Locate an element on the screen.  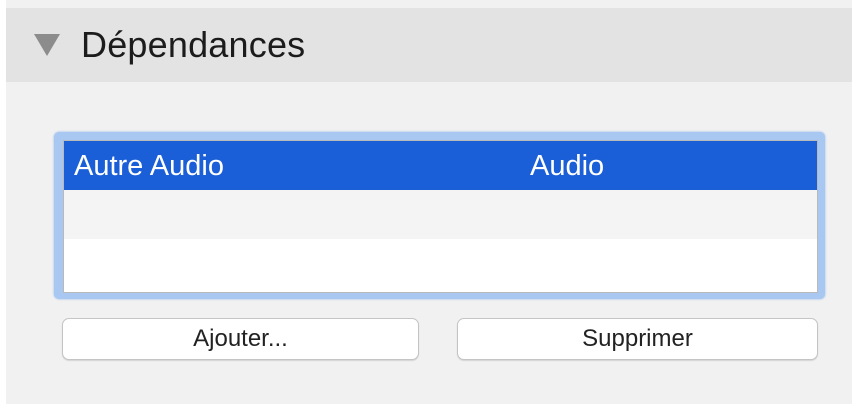
disclosure-triangle-icon is located at coordinates (47, 45).